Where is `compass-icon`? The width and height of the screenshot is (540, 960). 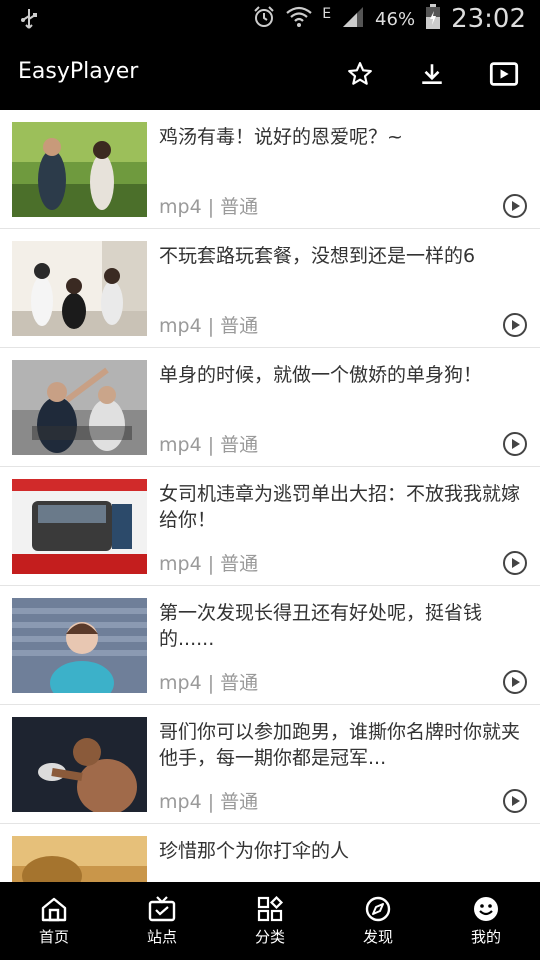 compass-icon is located at coordinates (378, 909).